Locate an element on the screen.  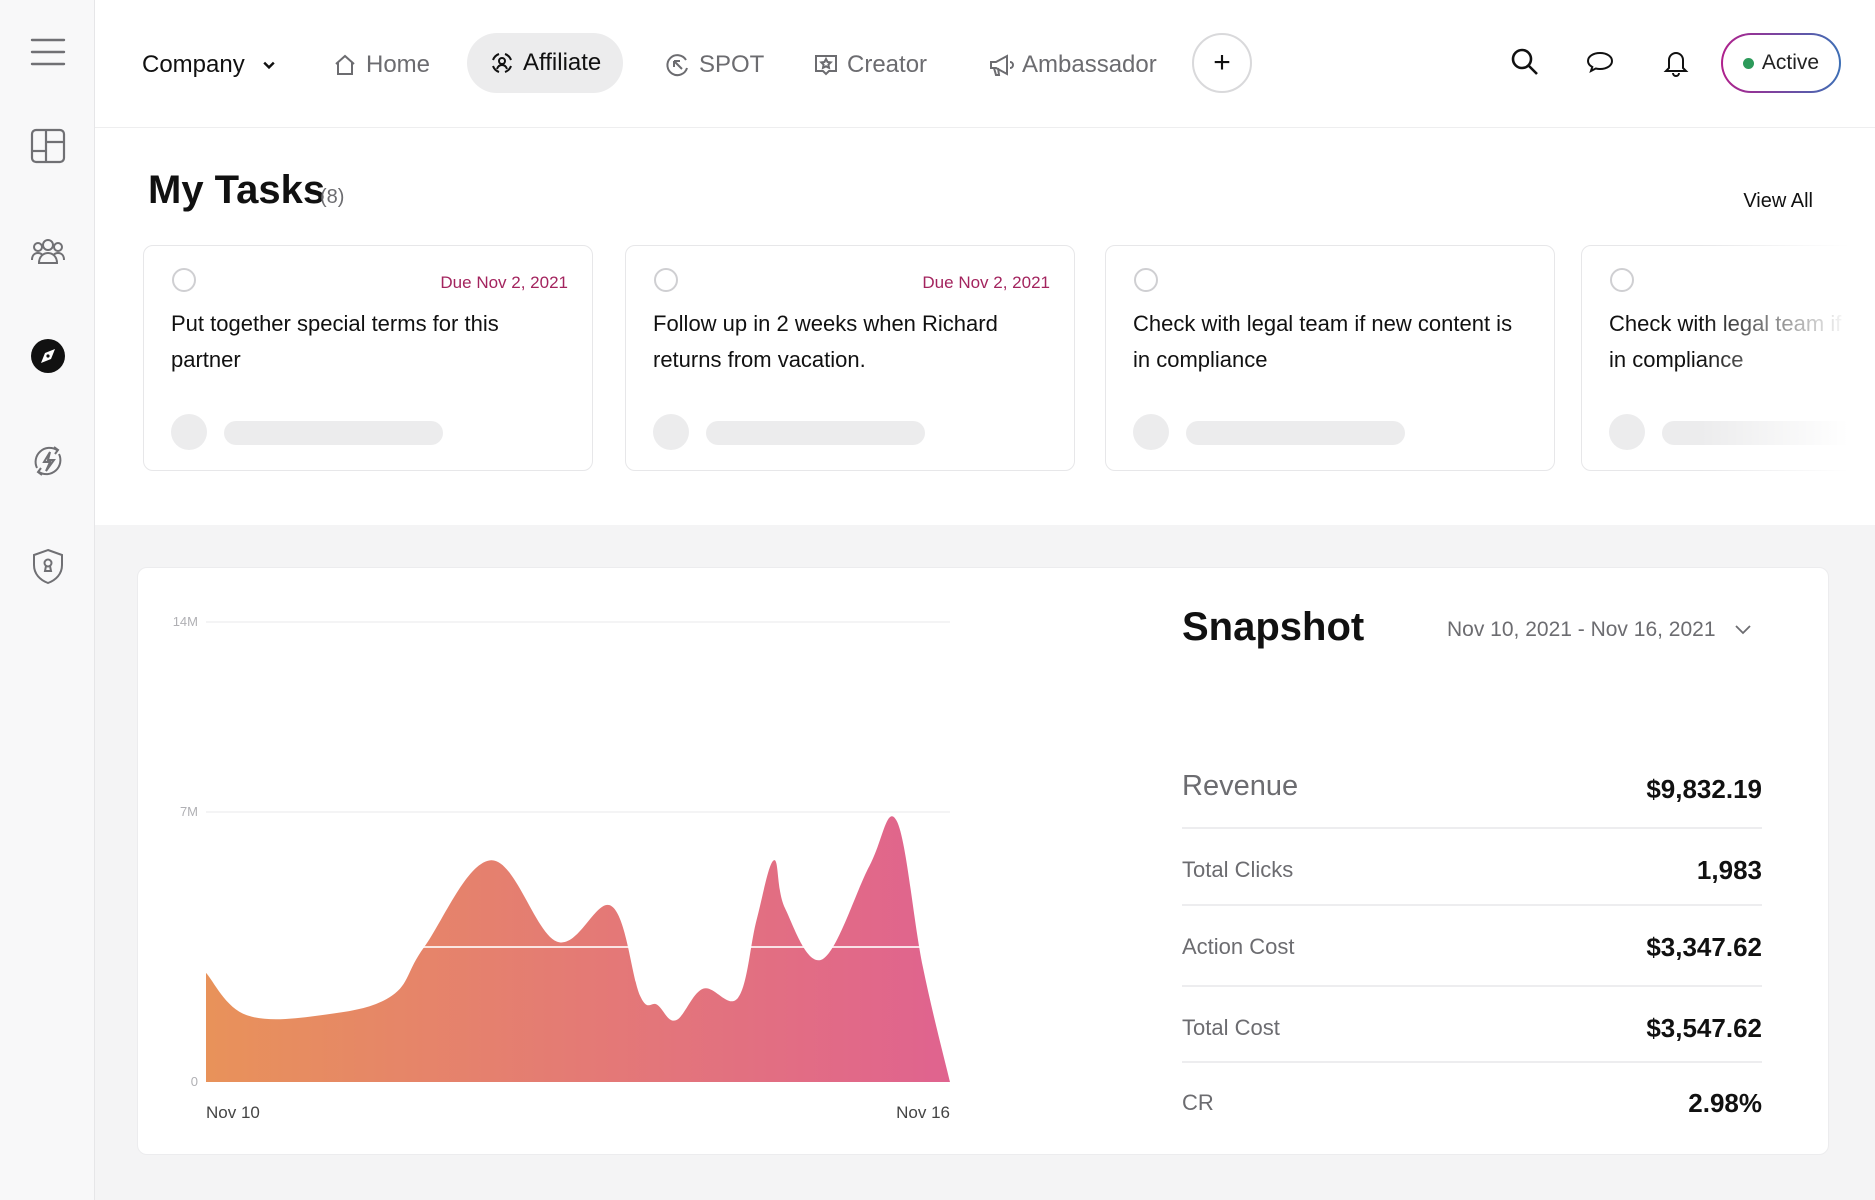
add-tab-button: + is located at coordinates (1222, 63).